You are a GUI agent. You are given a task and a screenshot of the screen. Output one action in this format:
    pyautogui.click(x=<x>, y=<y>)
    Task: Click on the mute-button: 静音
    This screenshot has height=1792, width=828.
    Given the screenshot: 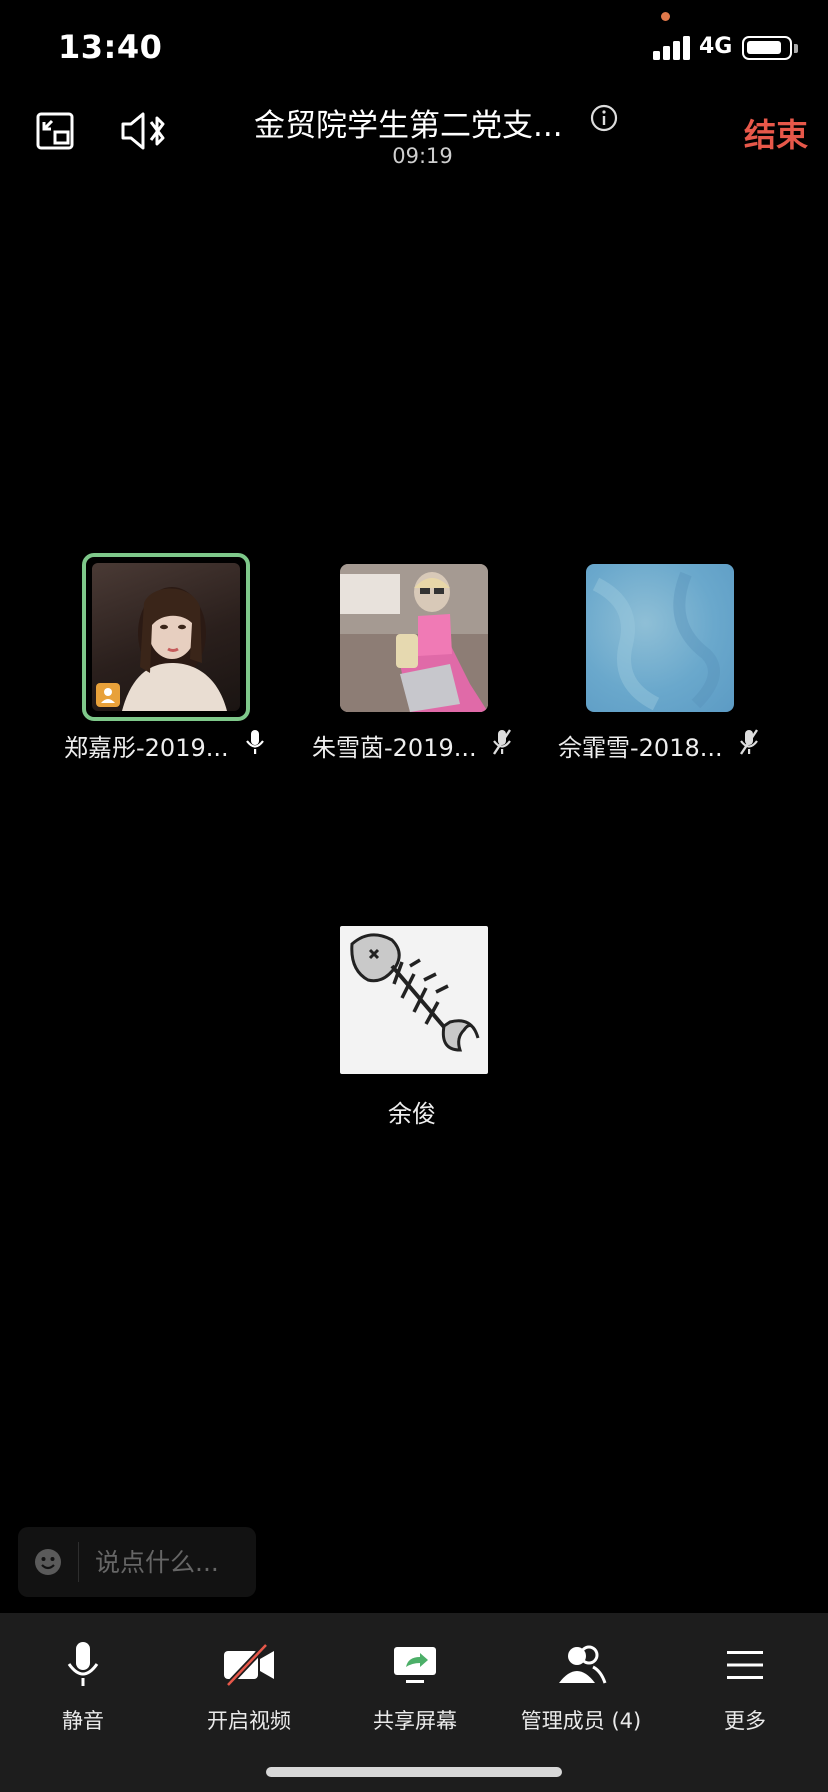 What is the action you would take?
    pyautogui.click(x=83, y=1686)
    